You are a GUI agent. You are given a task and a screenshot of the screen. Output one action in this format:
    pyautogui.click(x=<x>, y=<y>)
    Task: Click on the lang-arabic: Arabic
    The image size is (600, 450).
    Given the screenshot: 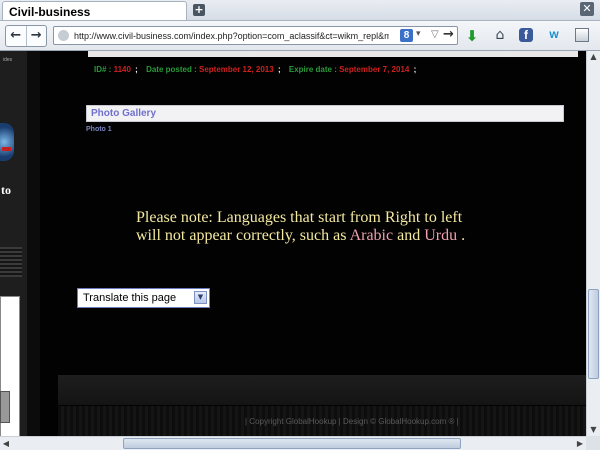 What is the action you would take?
    pyautogui.click(x=371, y=235)
    